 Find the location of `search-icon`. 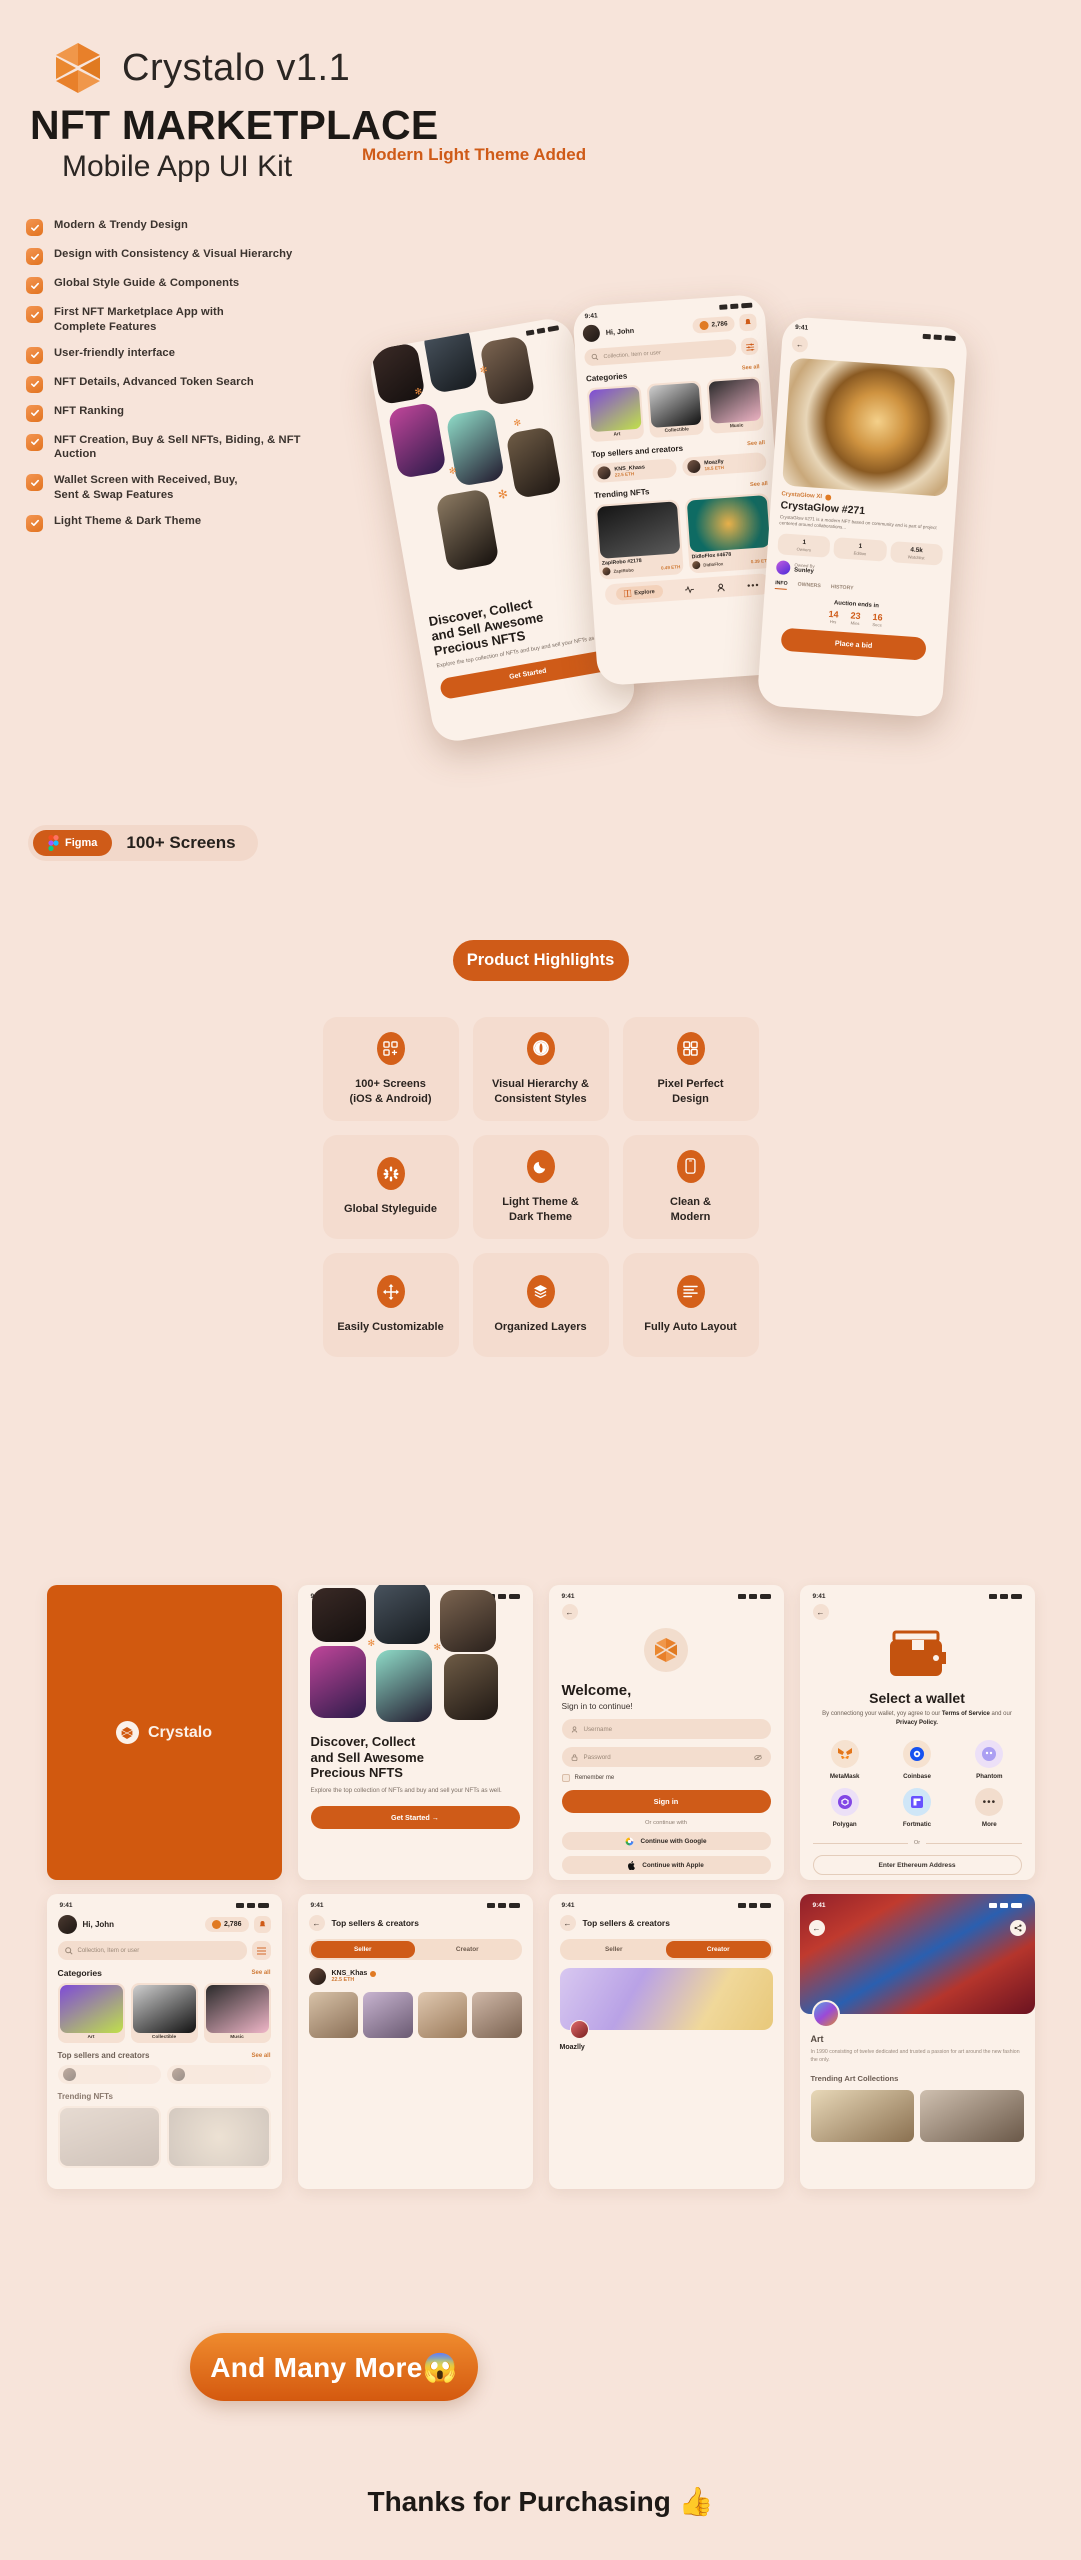

search-icon is located at coordinates (595, 357).